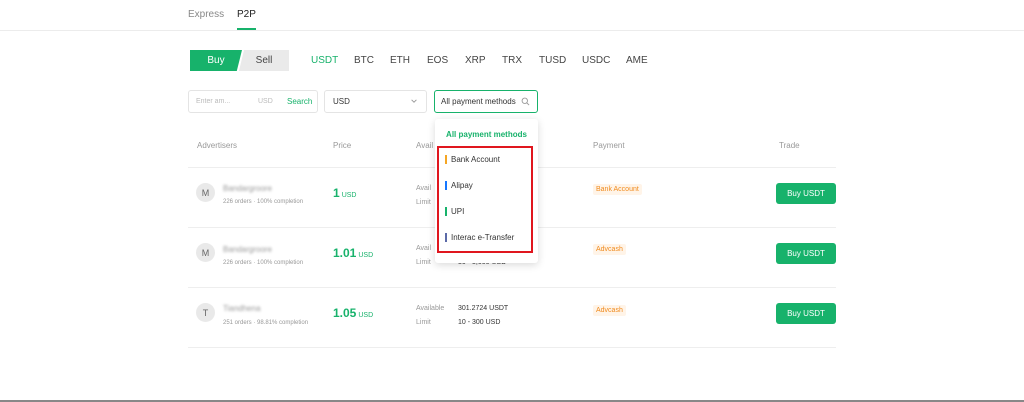 The width and height of the screenshot is (1024, 402). I want to click on header-payment: Payment, so click(609, 145).